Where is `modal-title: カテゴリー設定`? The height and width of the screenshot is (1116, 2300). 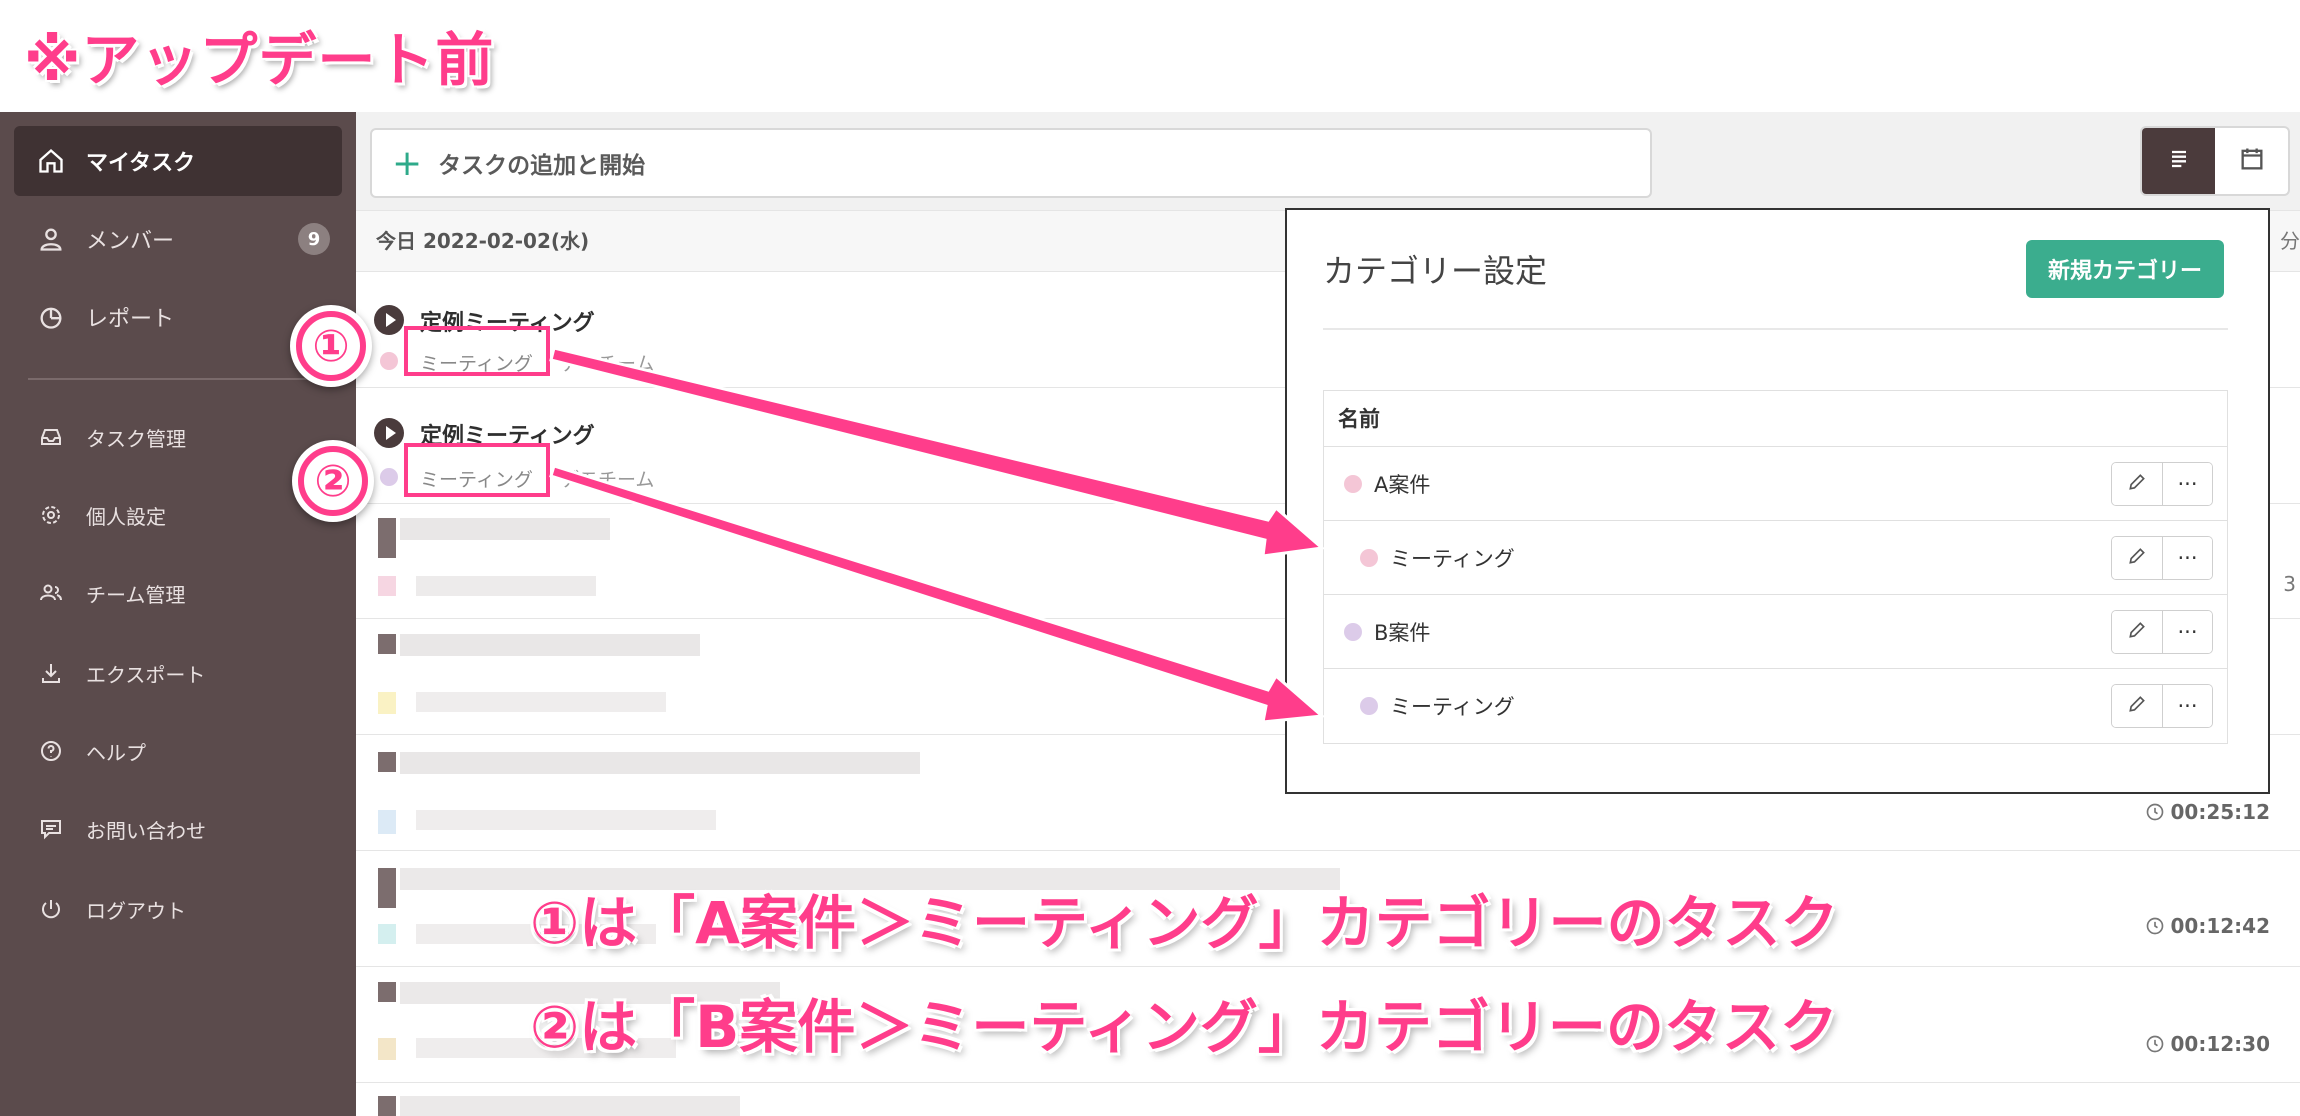
modal-title: カテゴリー設定 is located at coordinates (1435, 271).